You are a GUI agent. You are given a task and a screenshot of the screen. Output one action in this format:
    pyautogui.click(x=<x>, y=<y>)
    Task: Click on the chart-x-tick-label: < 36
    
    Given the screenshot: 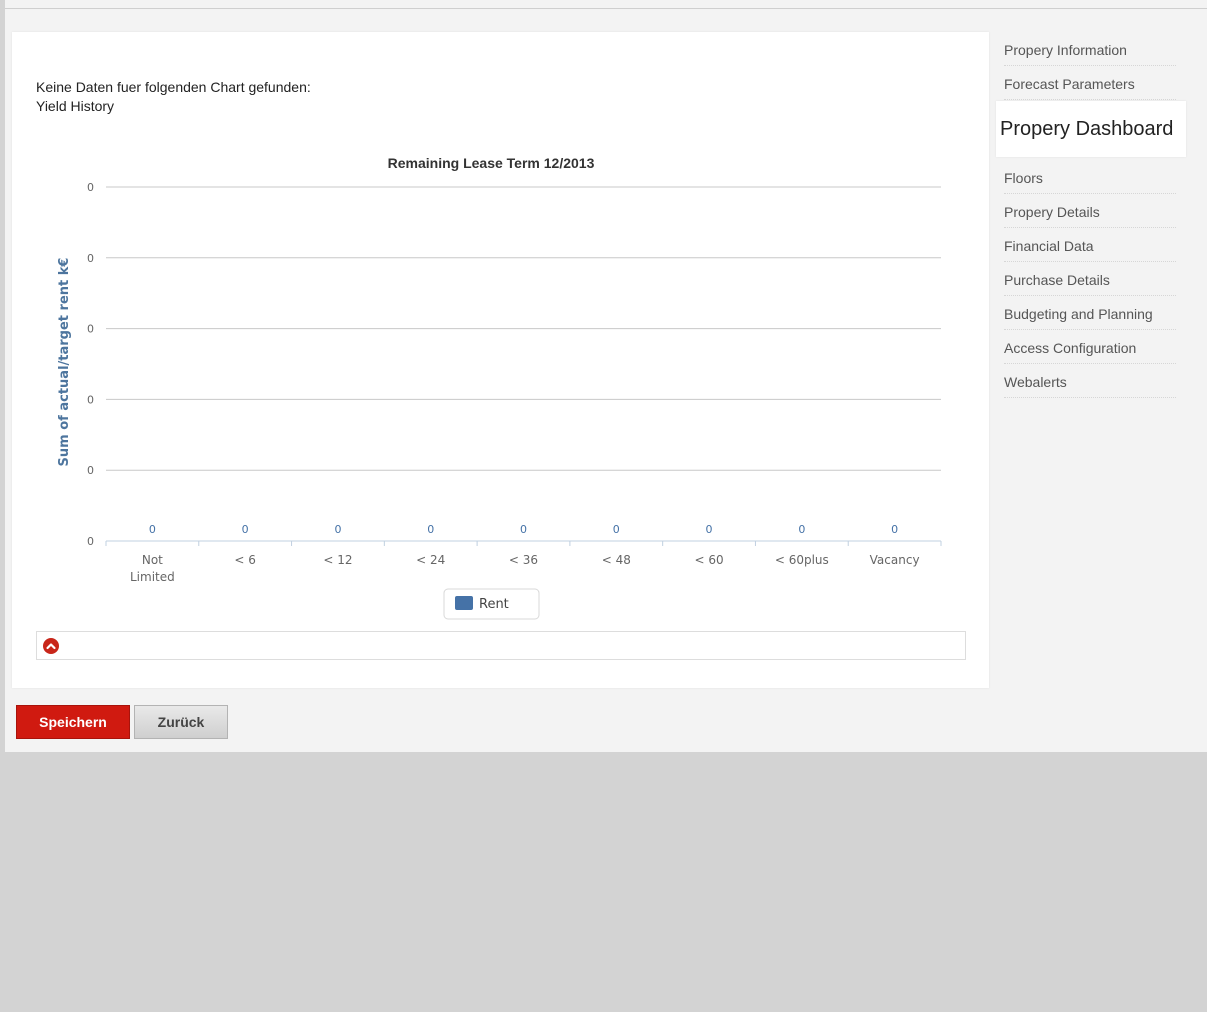 What is the action you would take?
    pyautogui.click(x=523, y=560)
    